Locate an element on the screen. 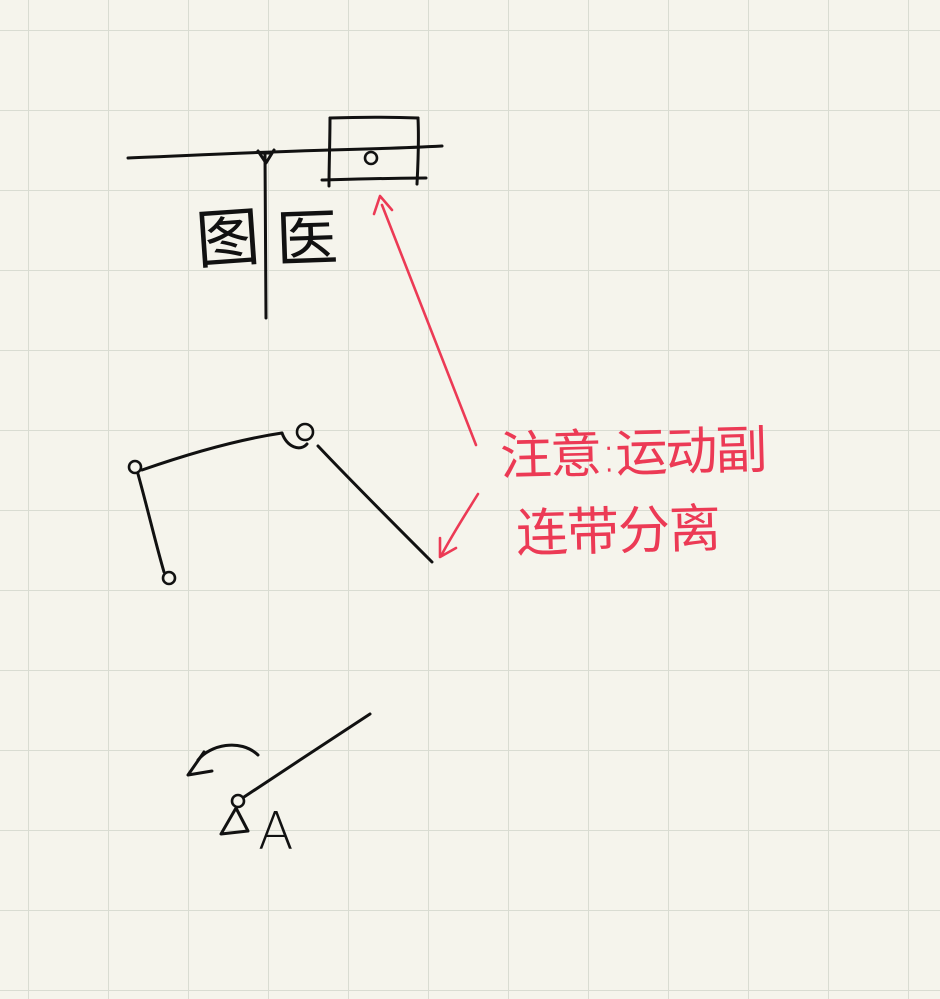 This screenshot has width=940, height=999. wall-label-left: 图 is located at coordinates (228, 240).